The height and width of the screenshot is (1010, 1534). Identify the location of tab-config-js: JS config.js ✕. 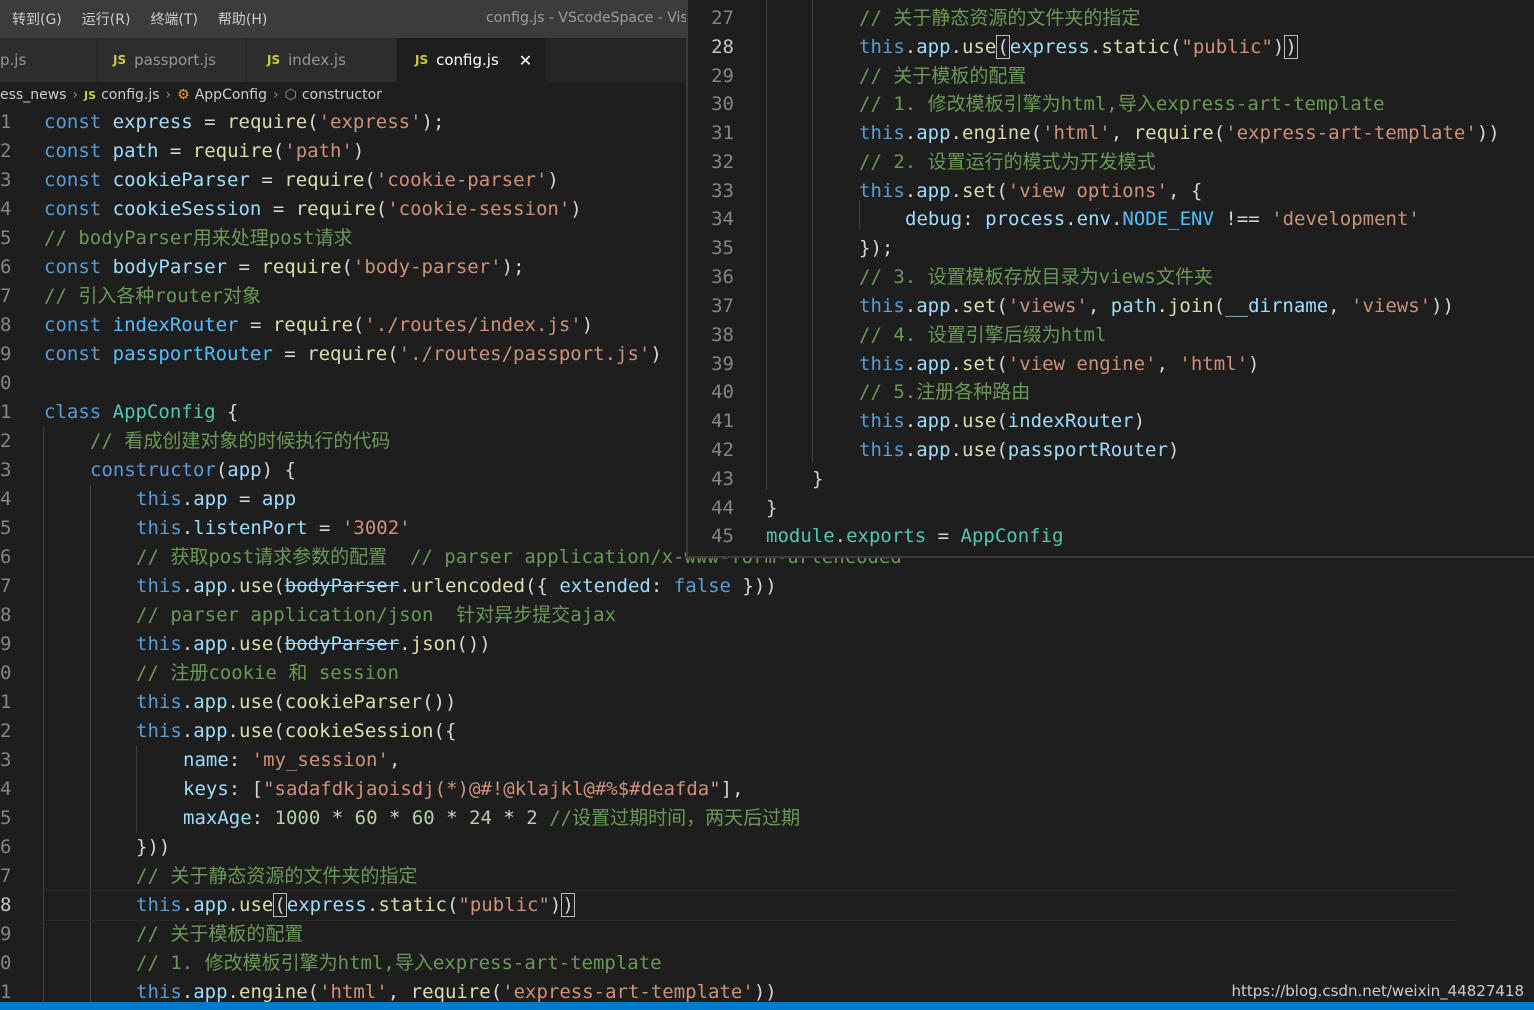
(472, 60).